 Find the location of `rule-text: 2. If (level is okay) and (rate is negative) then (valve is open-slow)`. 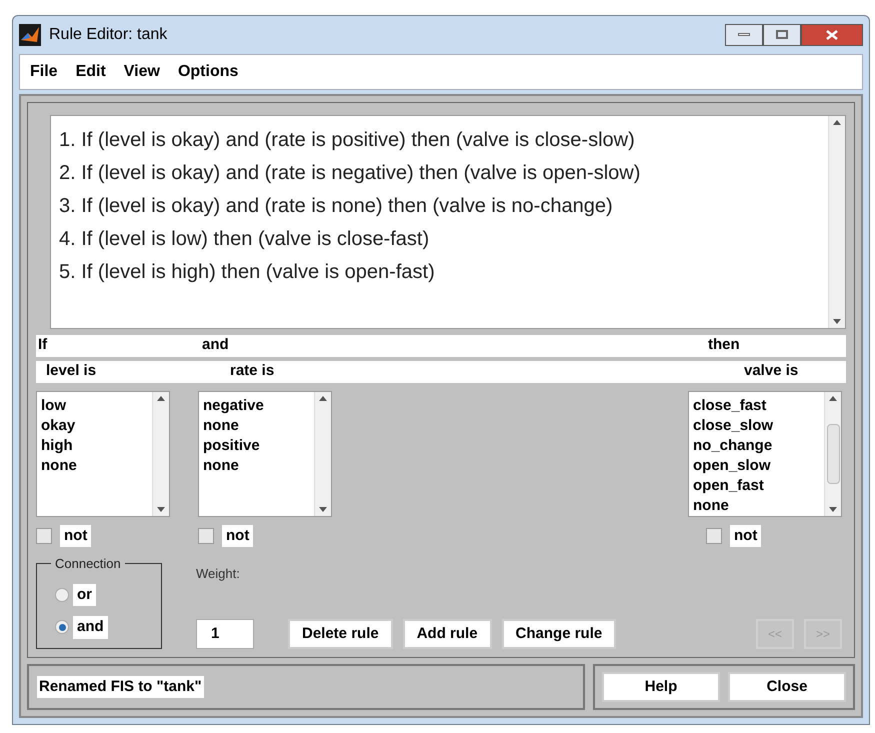

rule-text: 2. If (level is okay) and (rate is negative) then (valve is open-slow) is located at coordinates (443, 173).